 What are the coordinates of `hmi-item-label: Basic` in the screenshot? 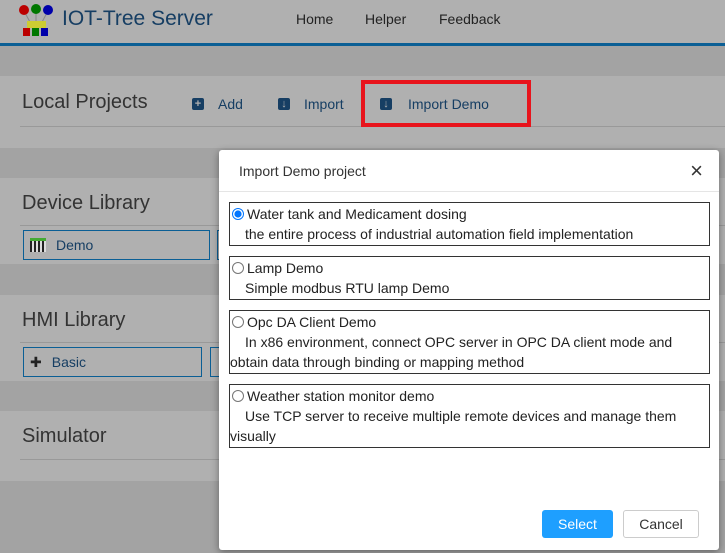 It's located at (68, 362).